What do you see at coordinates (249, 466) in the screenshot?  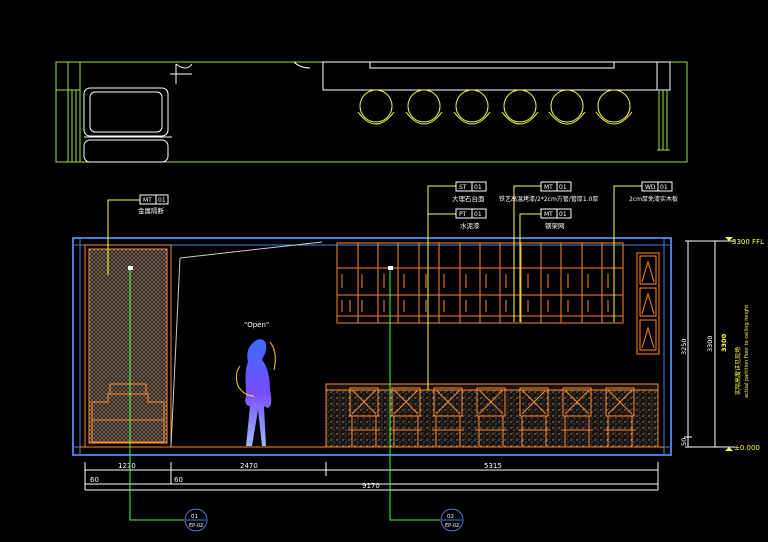 I see `svg-text: 2470` at bounding box center [249, 466].